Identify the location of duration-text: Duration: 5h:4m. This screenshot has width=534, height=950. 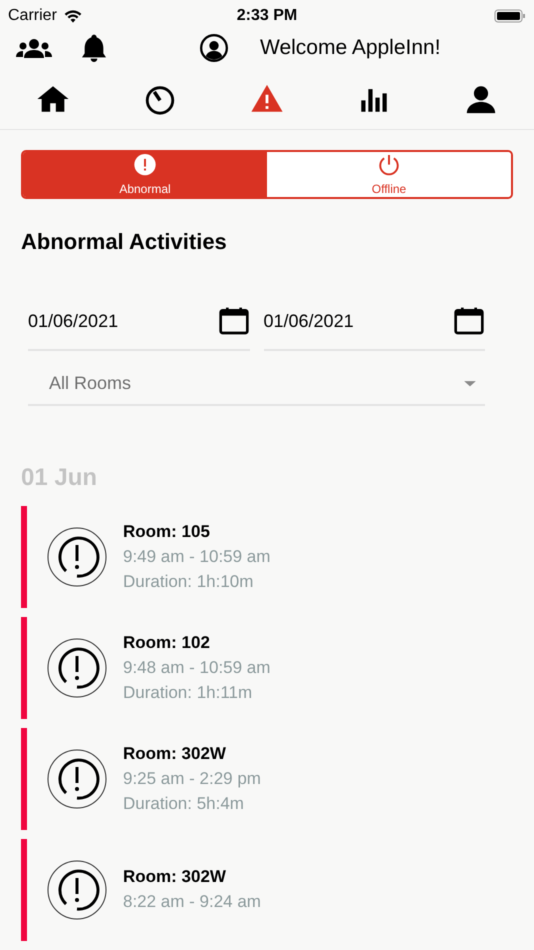
(184, 804).